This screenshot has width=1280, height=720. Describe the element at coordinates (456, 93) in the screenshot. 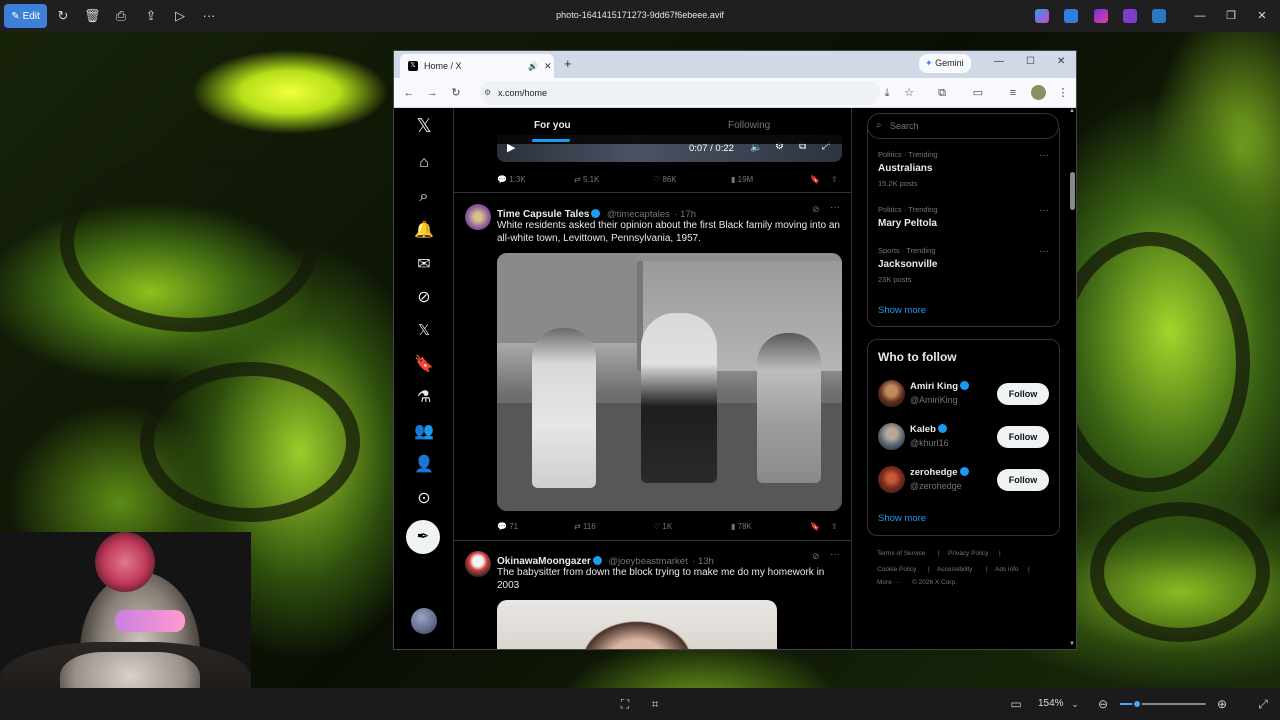

I see `reload-icon: ↻` at that location.